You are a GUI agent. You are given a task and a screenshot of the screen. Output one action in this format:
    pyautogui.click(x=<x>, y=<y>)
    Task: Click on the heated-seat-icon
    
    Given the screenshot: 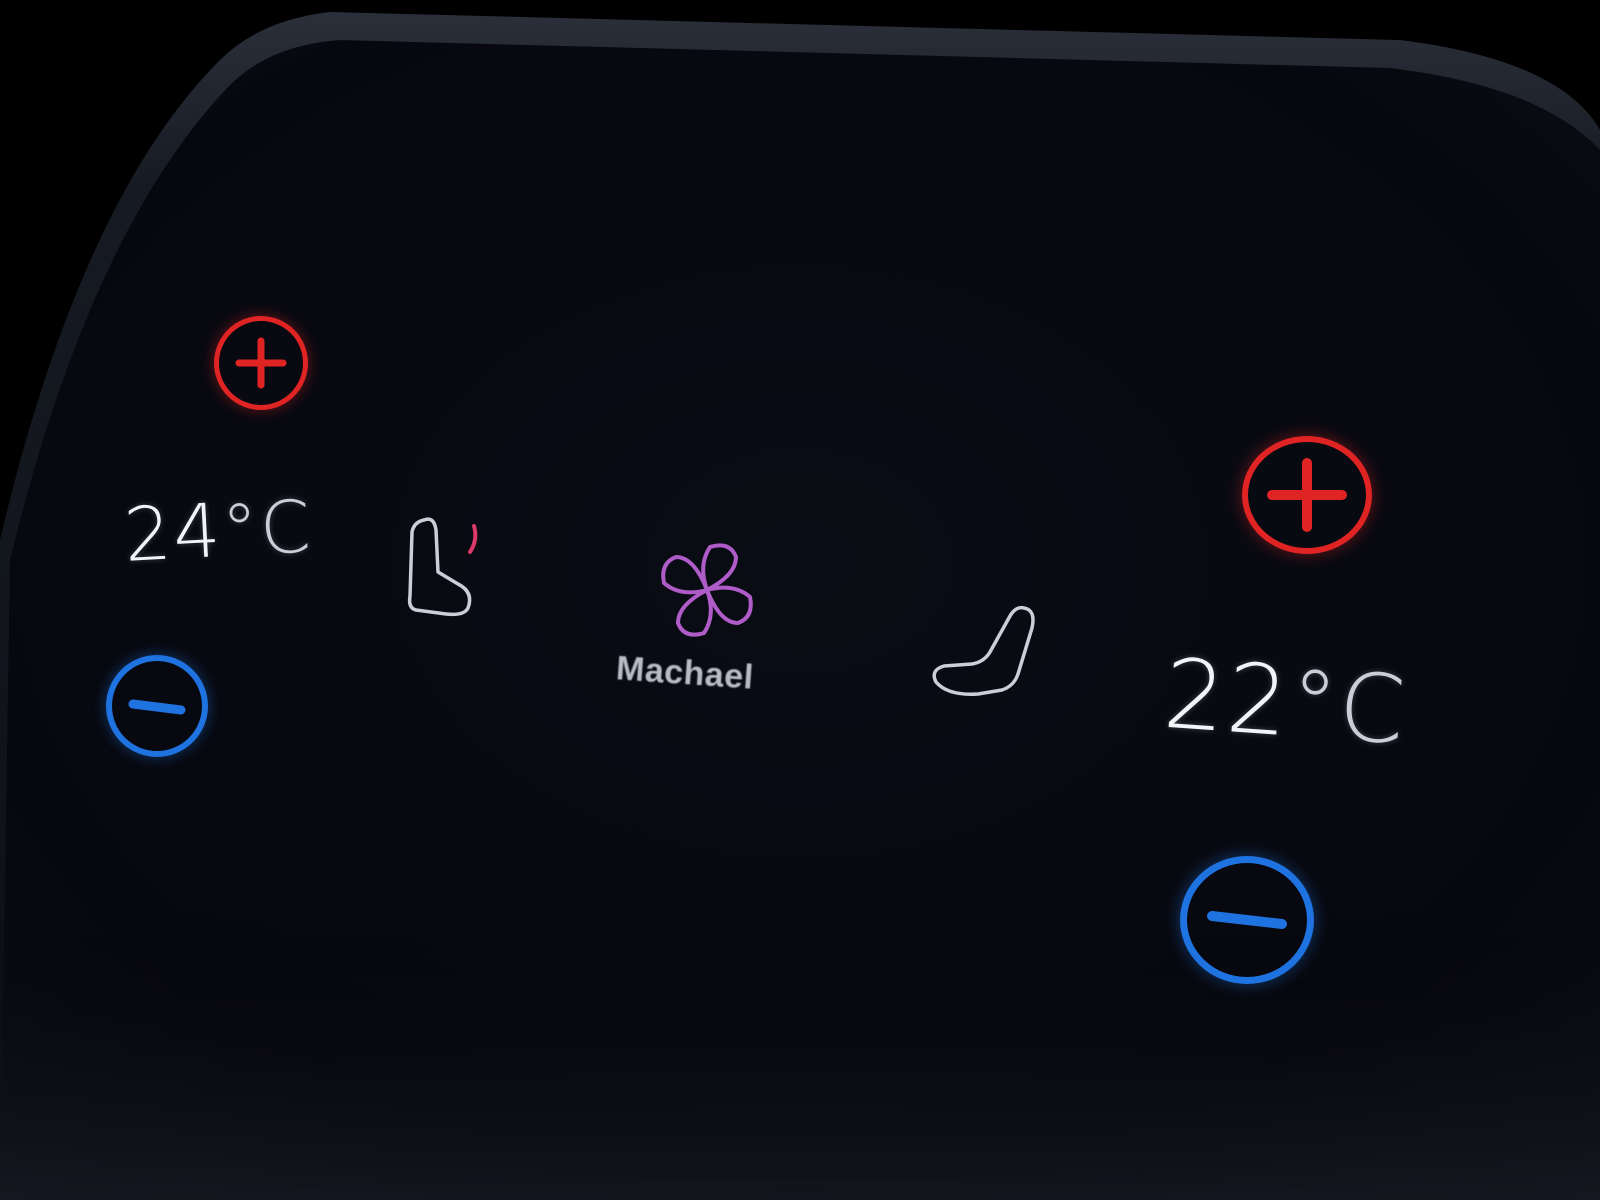 What is the action you would take?
    pyautogui.click(x=442, y=567)
    